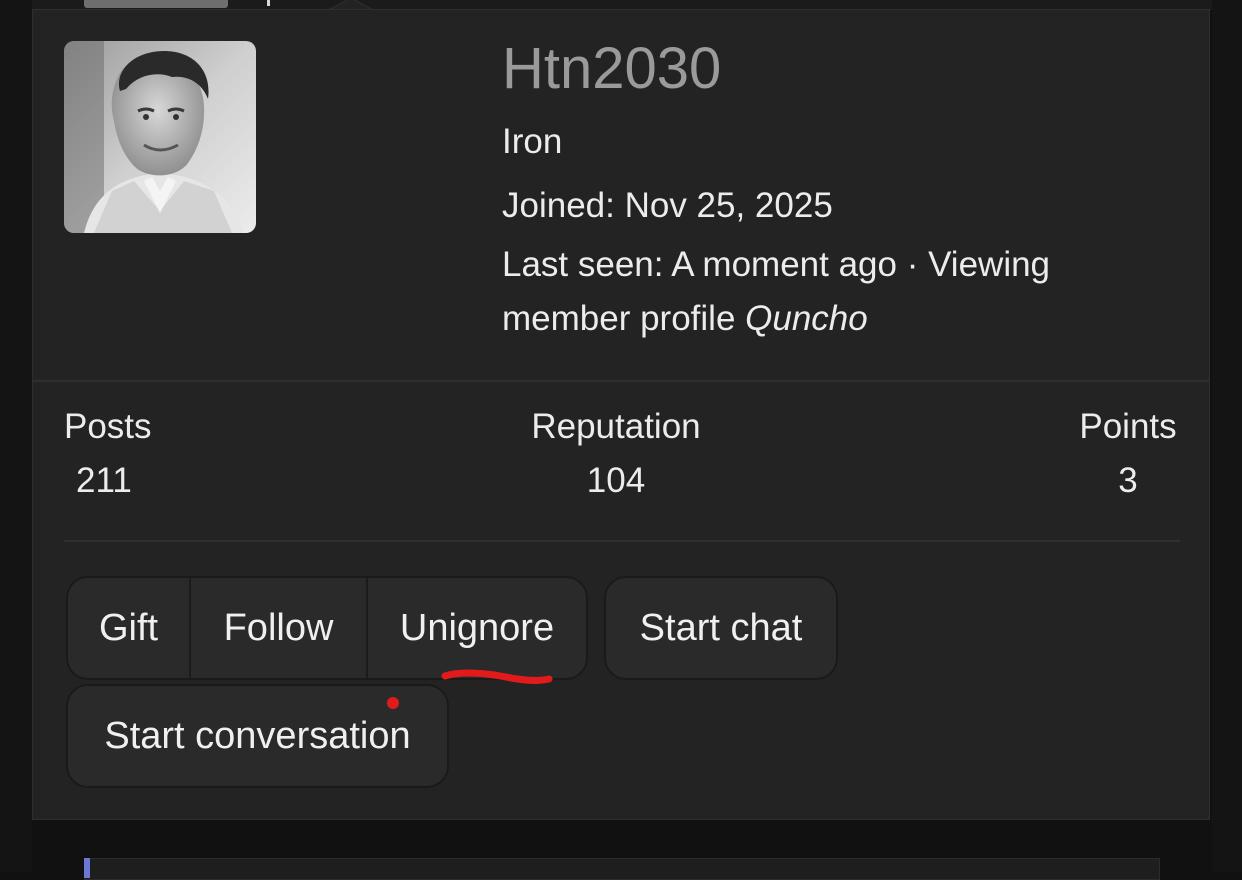 This screenshot has height=880, width=1242. Describe the element at coordinates (279, 628) in the screenshot. I see `follow-button: Follow` at that location.